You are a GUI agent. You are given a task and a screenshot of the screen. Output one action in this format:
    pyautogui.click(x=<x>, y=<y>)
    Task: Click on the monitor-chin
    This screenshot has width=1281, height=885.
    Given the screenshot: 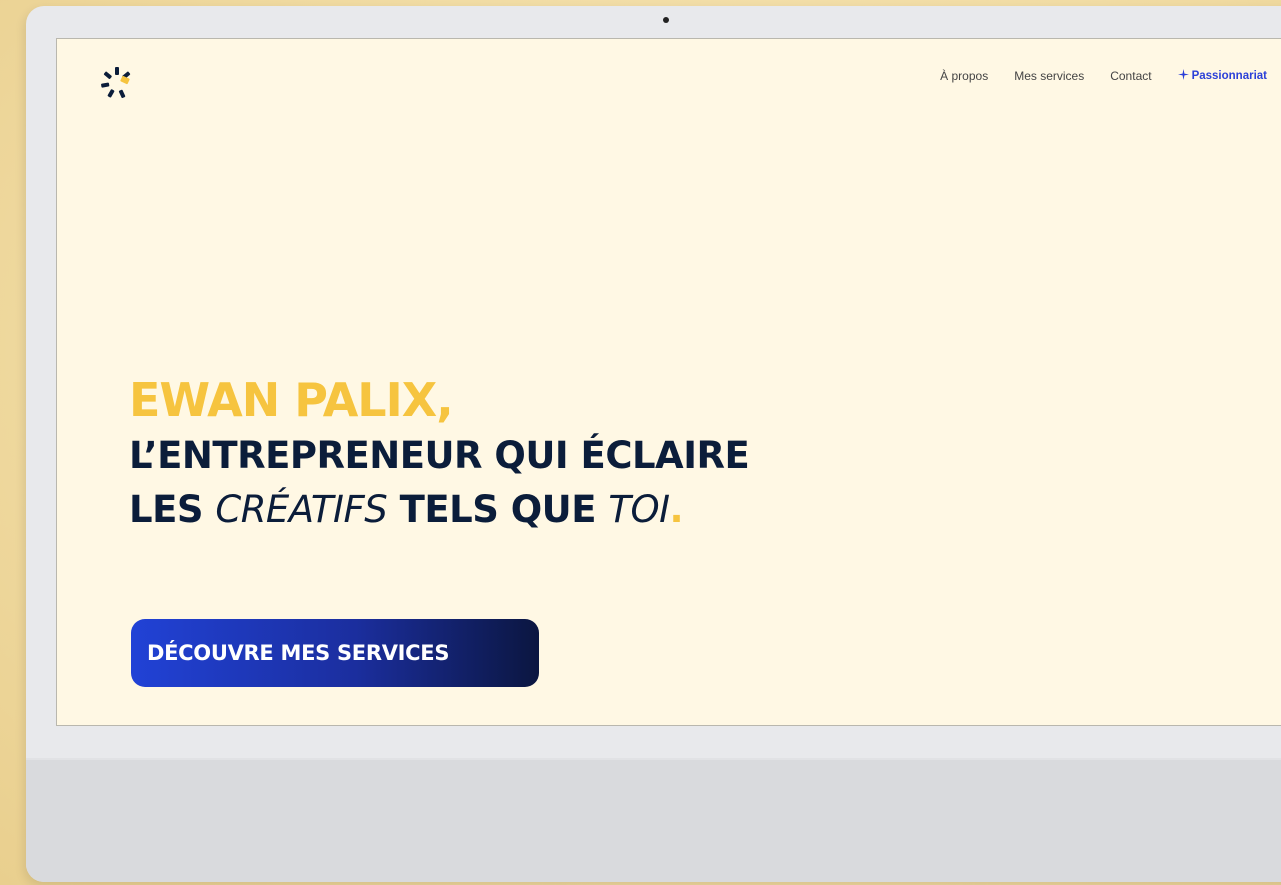 What is the action you would take?
    pyautogui.click(x=653, y=820)
    